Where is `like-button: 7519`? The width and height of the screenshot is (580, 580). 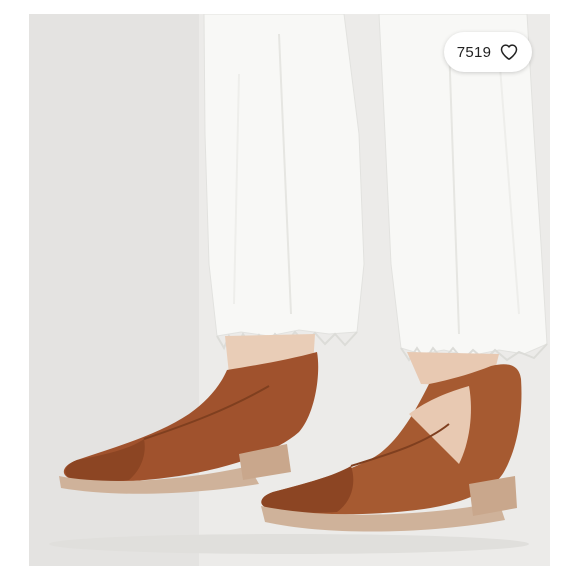
like-button: 7519 is located at coordinates (488, 52).